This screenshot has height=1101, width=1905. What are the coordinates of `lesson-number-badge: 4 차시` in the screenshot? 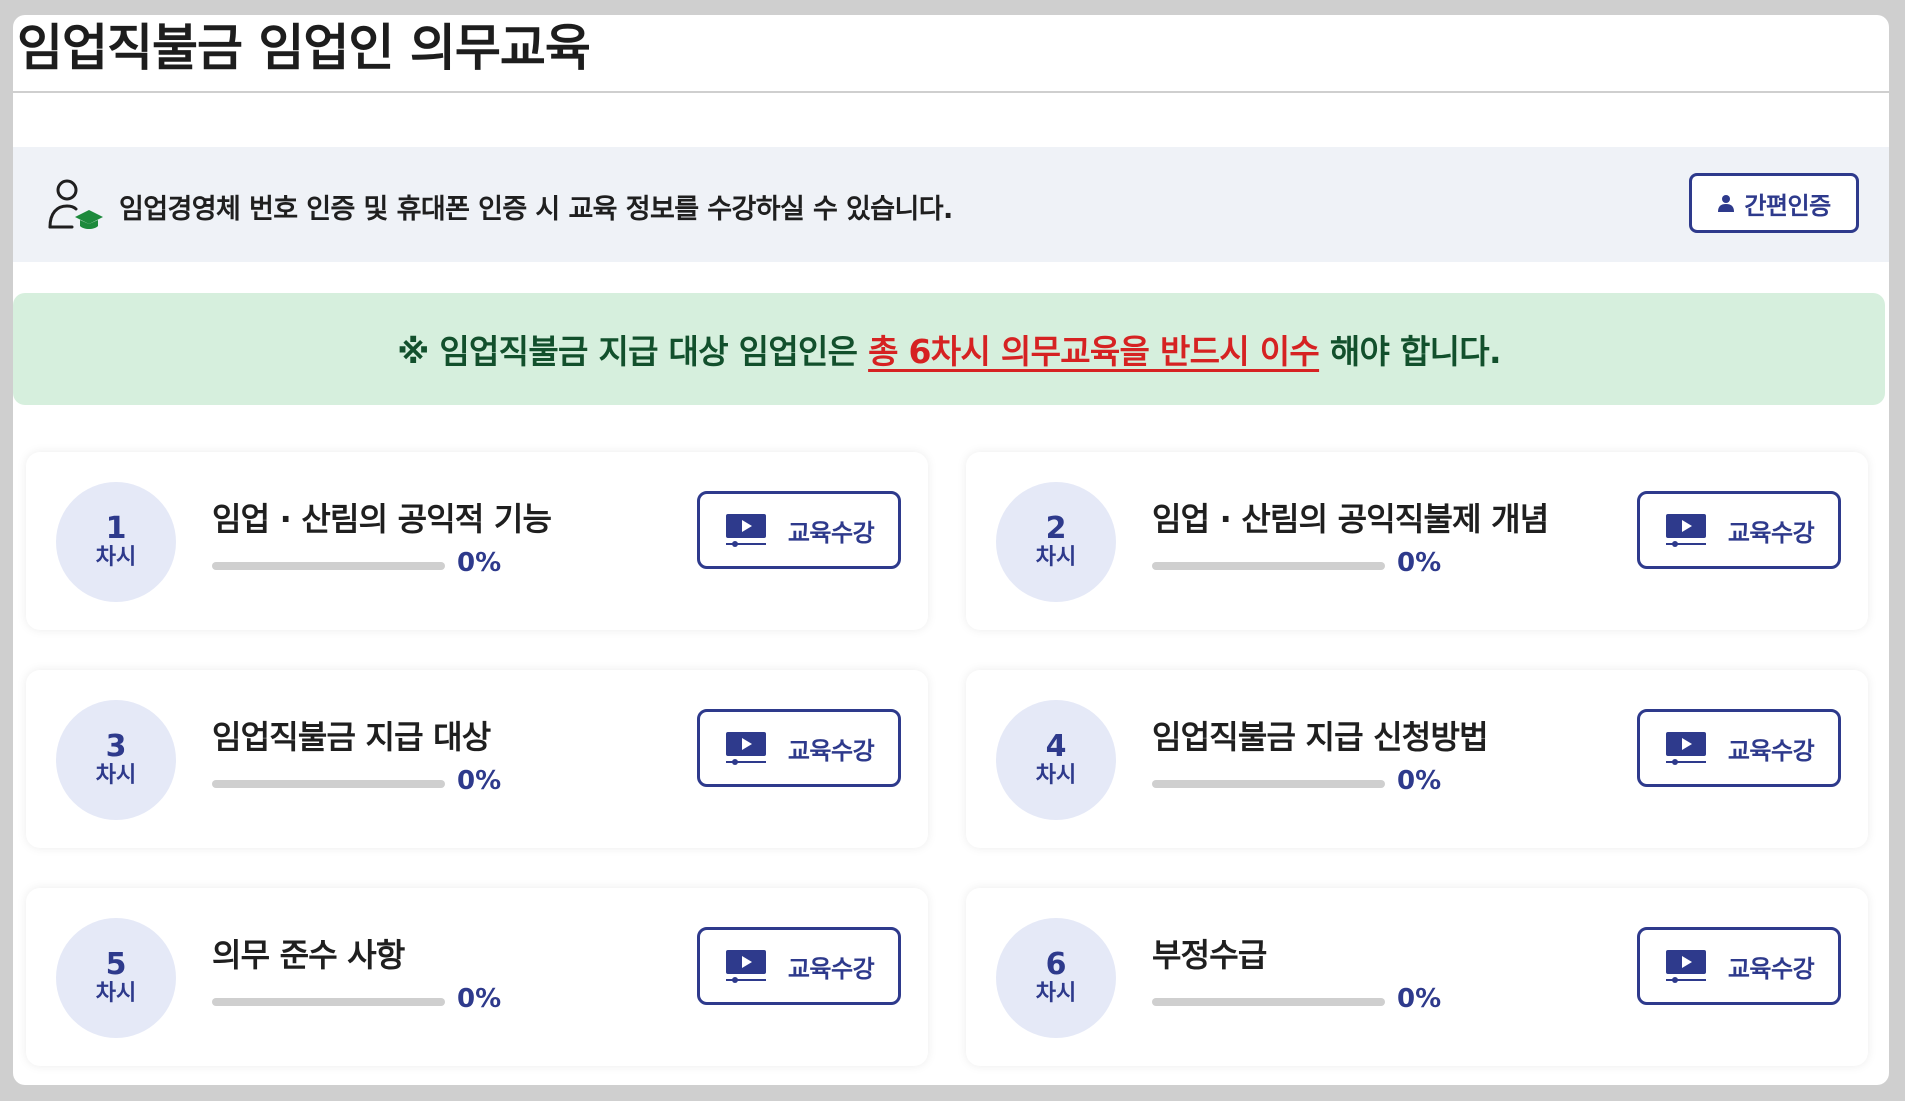 It's located at (1056, 760).